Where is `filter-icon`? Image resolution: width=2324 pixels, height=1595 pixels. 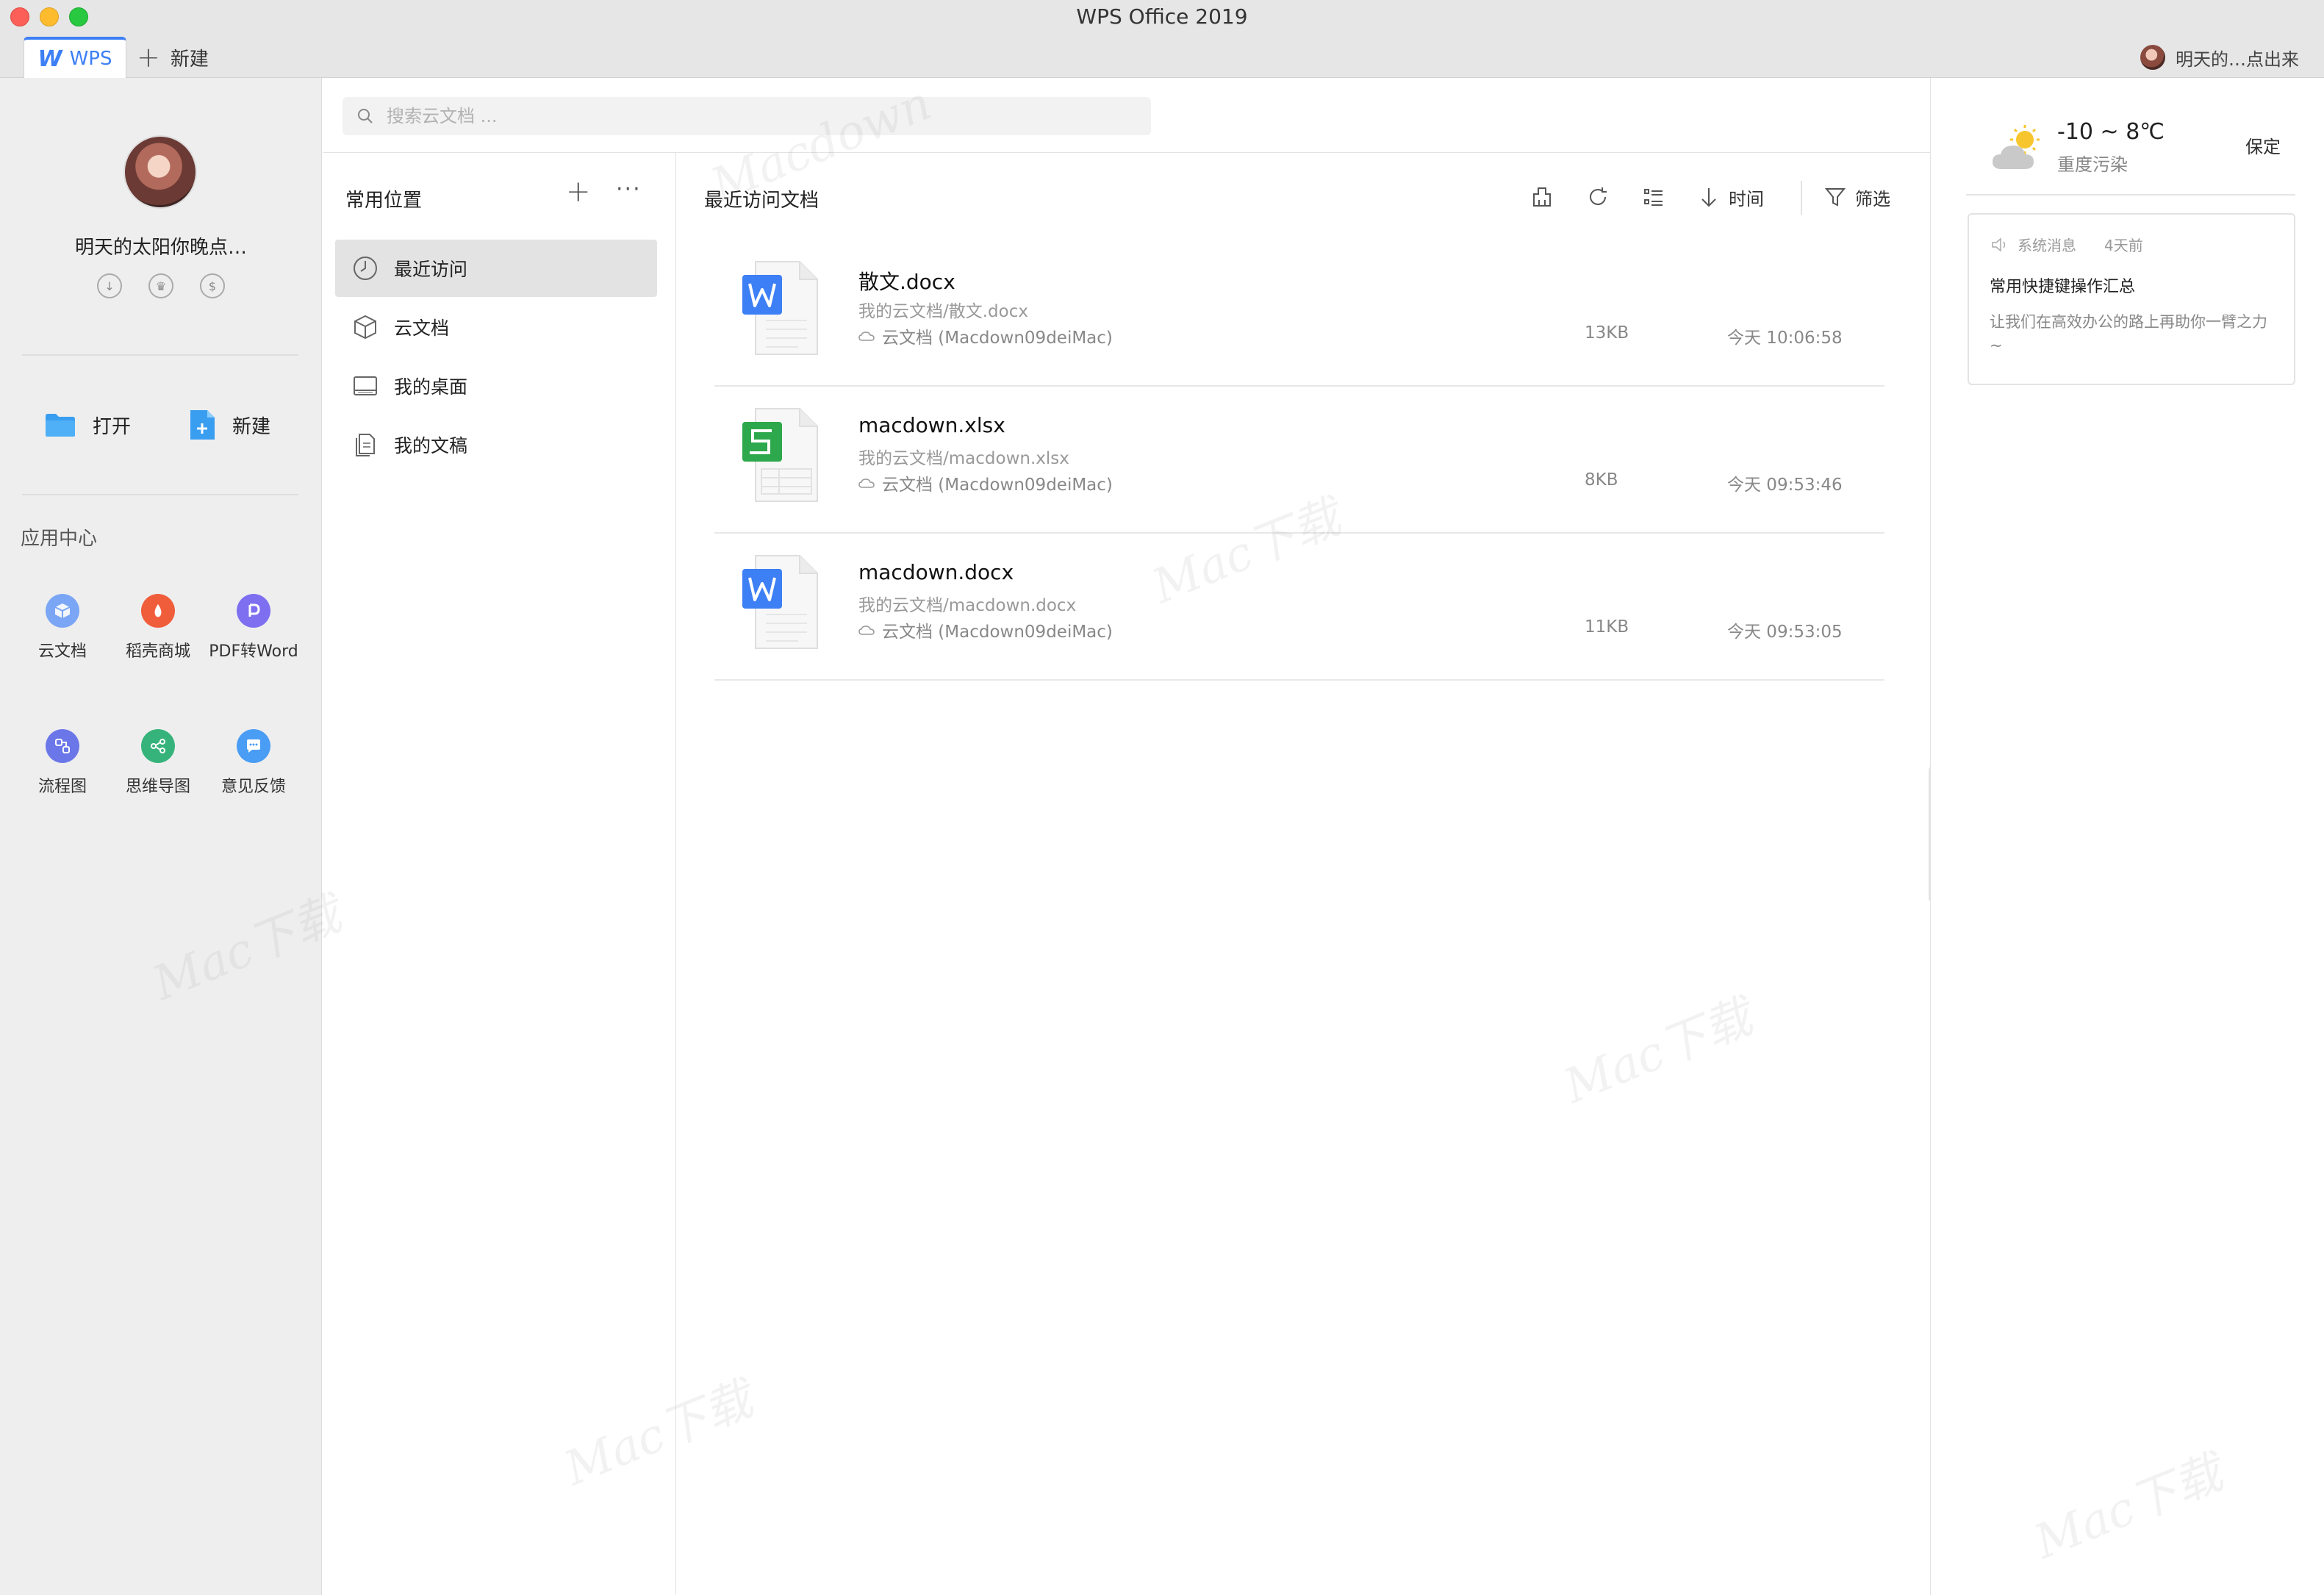
filter-icon is located at coordinates (1835, 197).